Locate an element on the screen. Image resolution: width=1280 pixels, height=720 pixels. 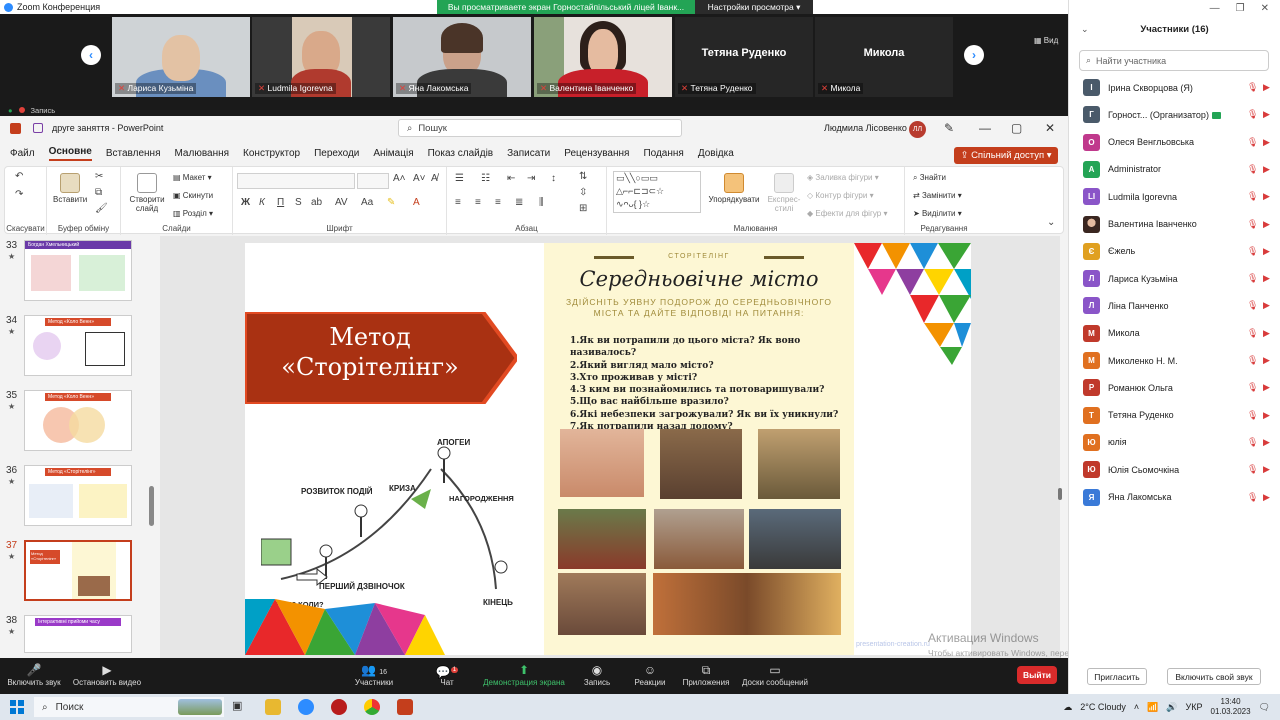
invite-button: Пригласить is located at coordinates (1117, 676).